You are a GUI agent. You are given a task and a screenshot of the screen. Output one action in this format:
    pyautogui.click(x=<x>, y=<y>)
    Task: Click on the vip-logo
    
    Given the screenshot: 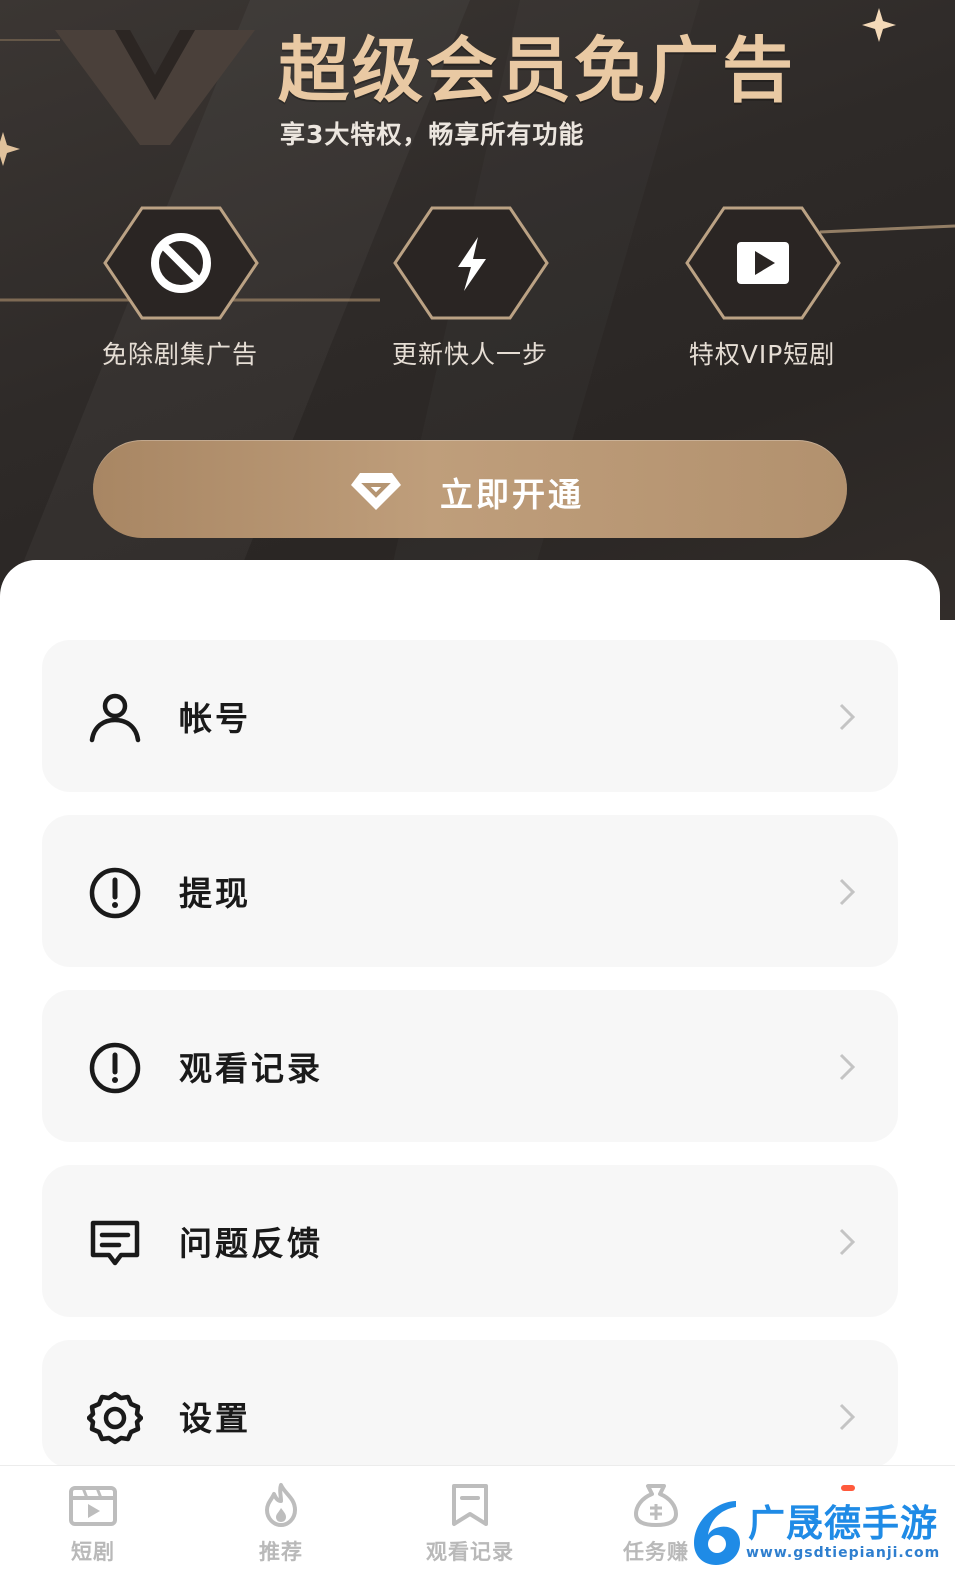 What is the action you would take?
    pyautogui.click(x=155, y=87)
    